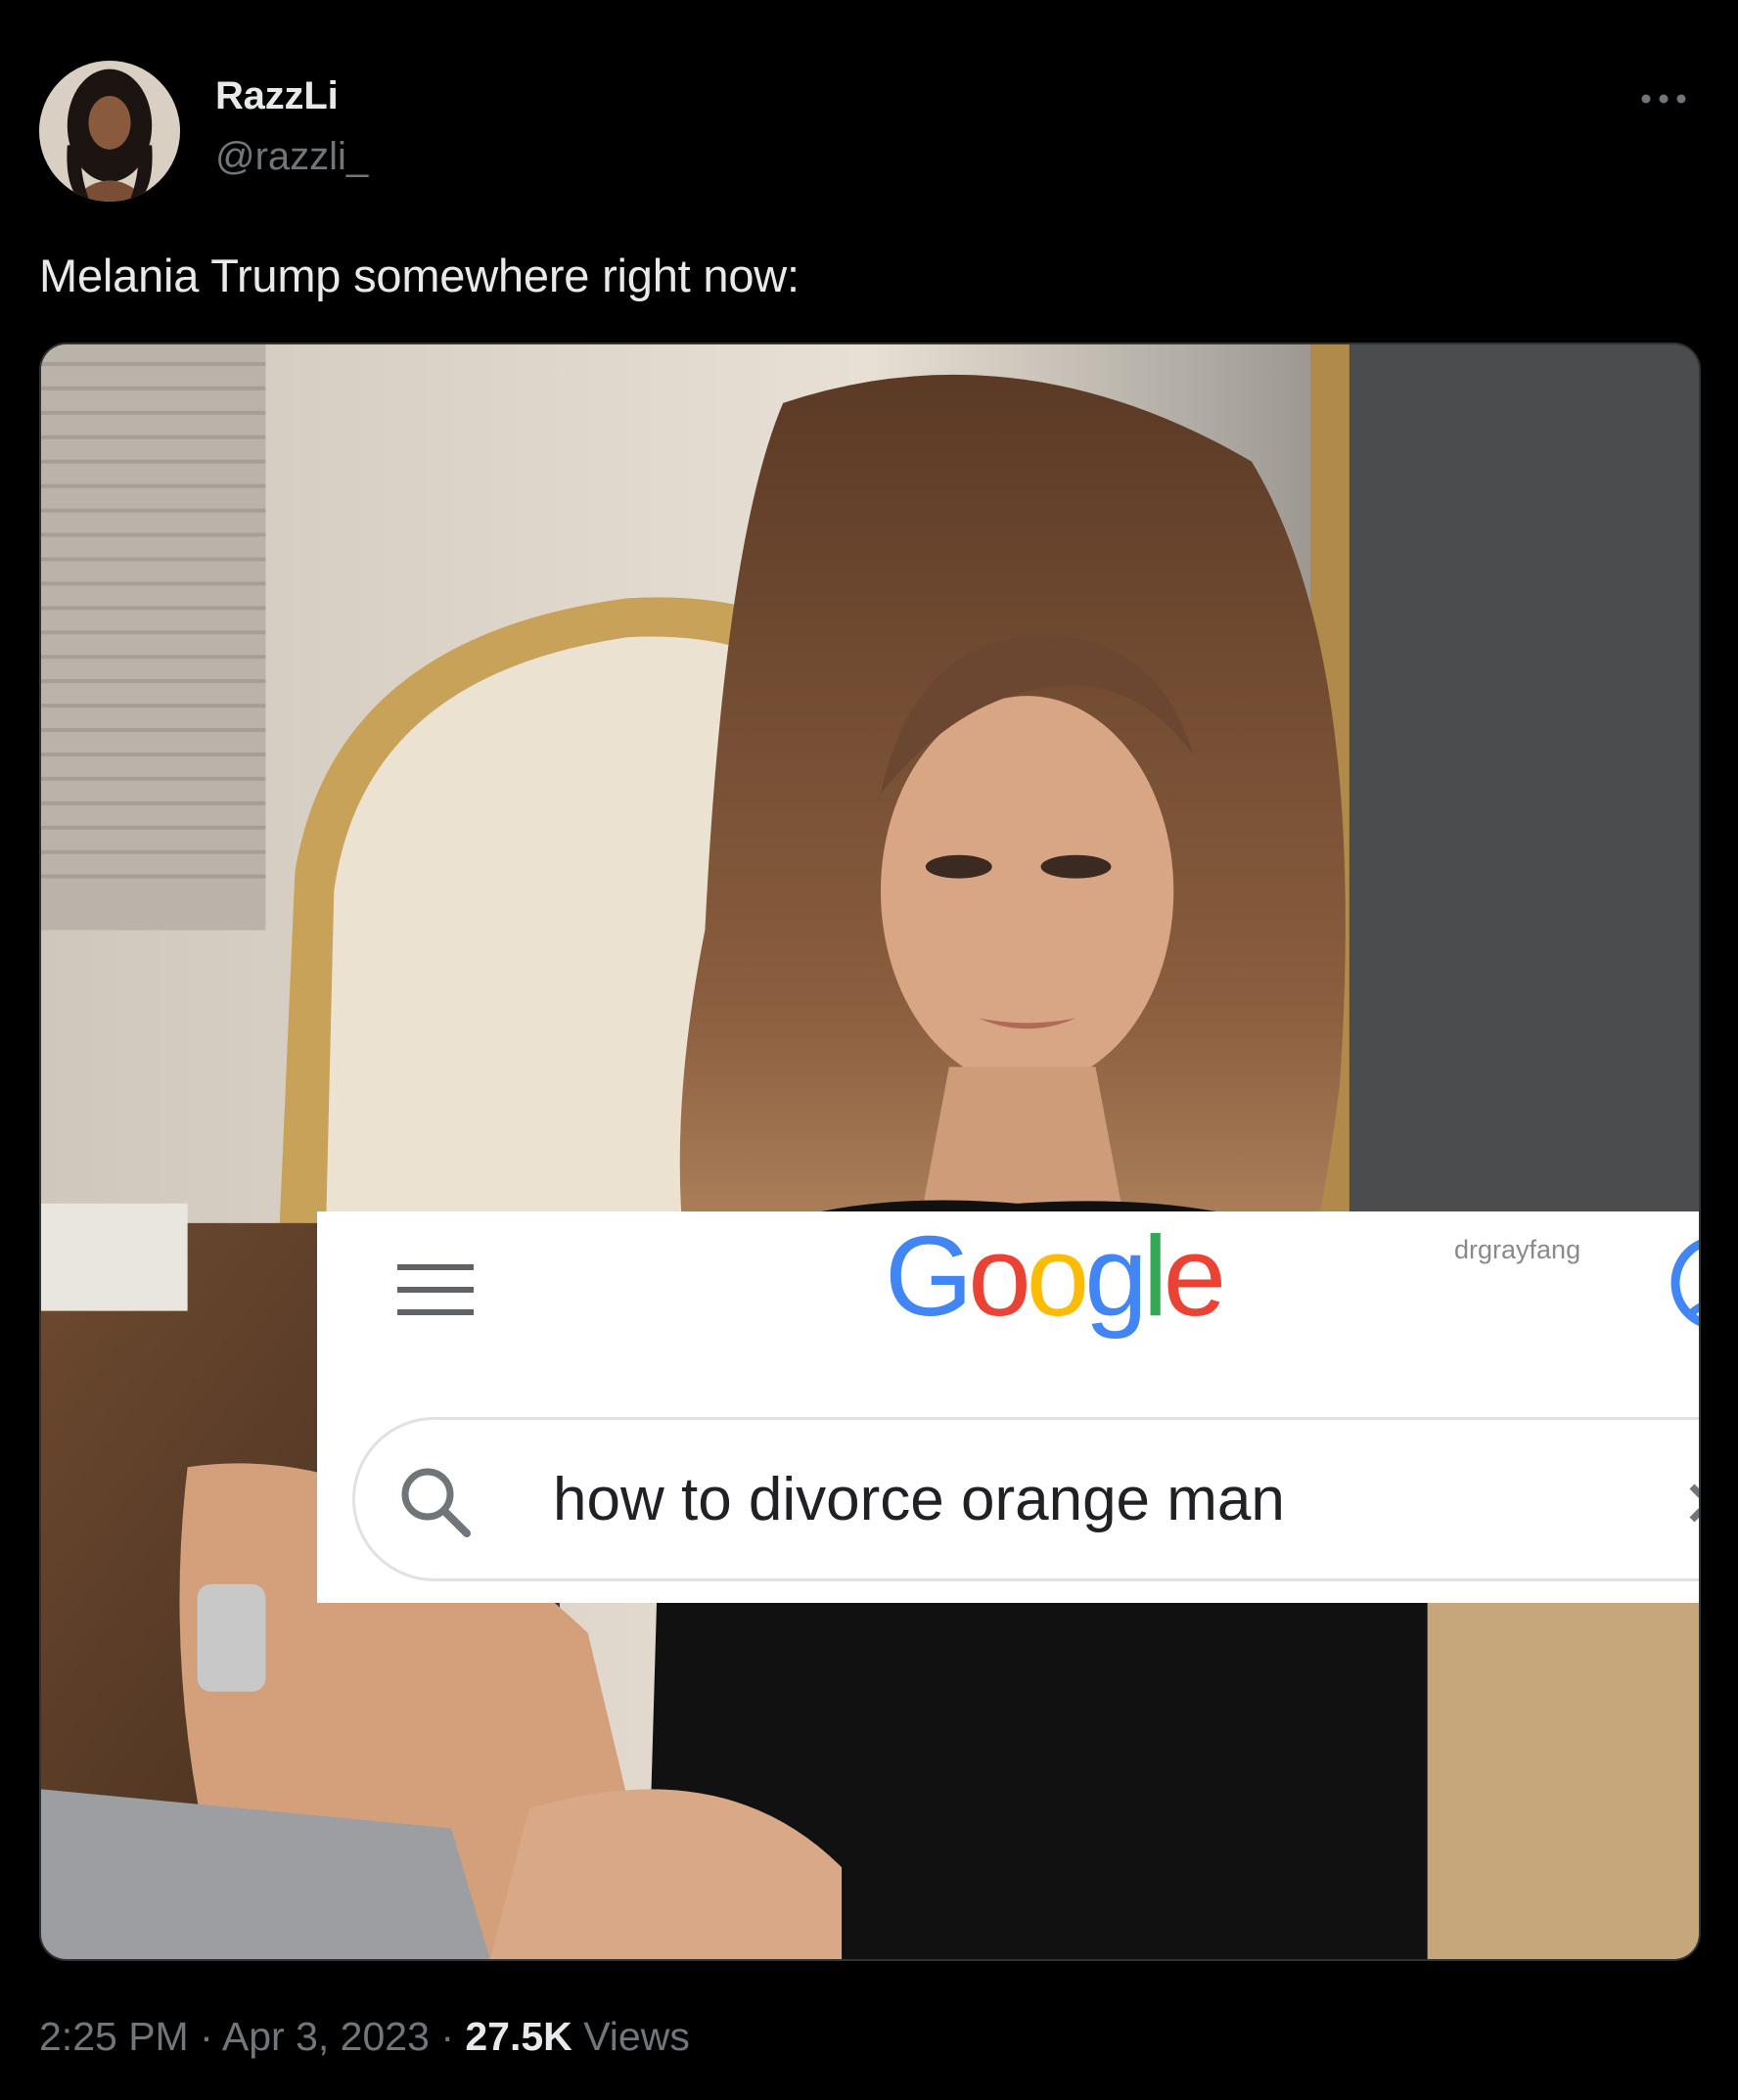 The height and width of the screenshot is (2100, 1738). What do you see at coordinates (1116, 1276) in the screenshot?
I see `logo-letter: g` at bounding box center [1116, 1276].